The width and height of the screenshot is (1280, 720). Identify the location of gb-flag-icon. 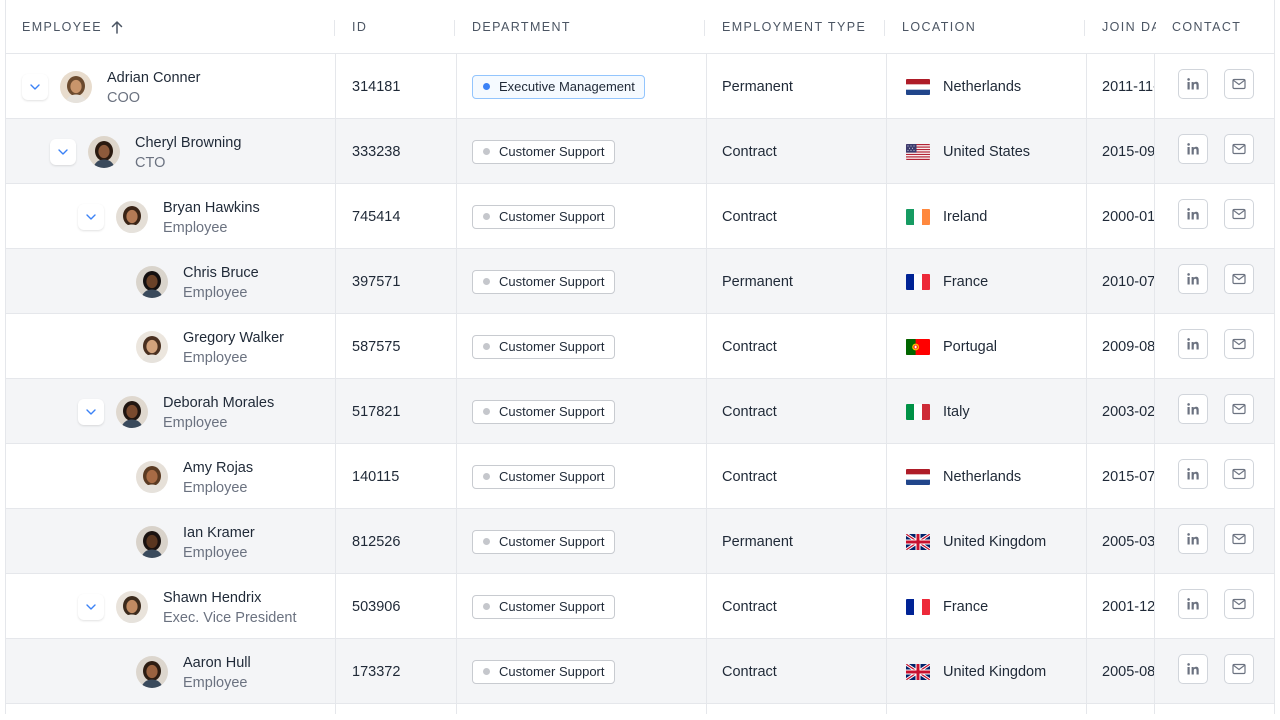
(918, 671).